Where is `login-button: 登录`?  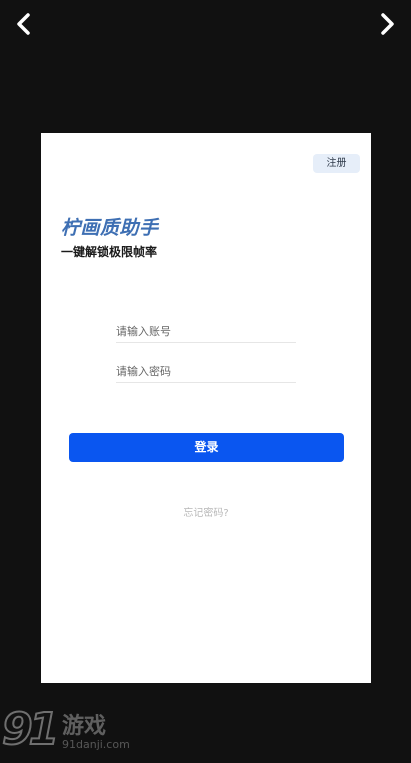 login-button: 登录 is located at coordinates (206, 447).